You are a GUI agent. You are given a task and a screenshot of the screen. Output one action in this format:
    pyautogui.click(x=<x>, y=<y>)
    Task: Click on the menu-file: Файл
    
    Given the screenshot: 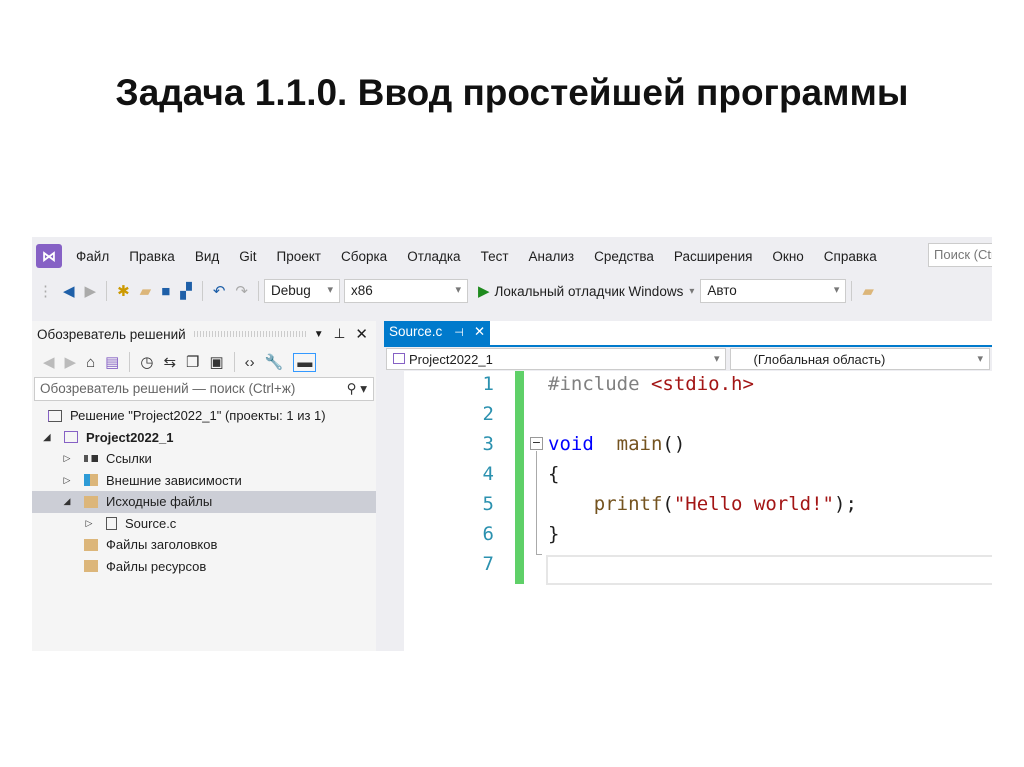 What is the action you would take?
    pyautogui.click(x=92, y=256)
    